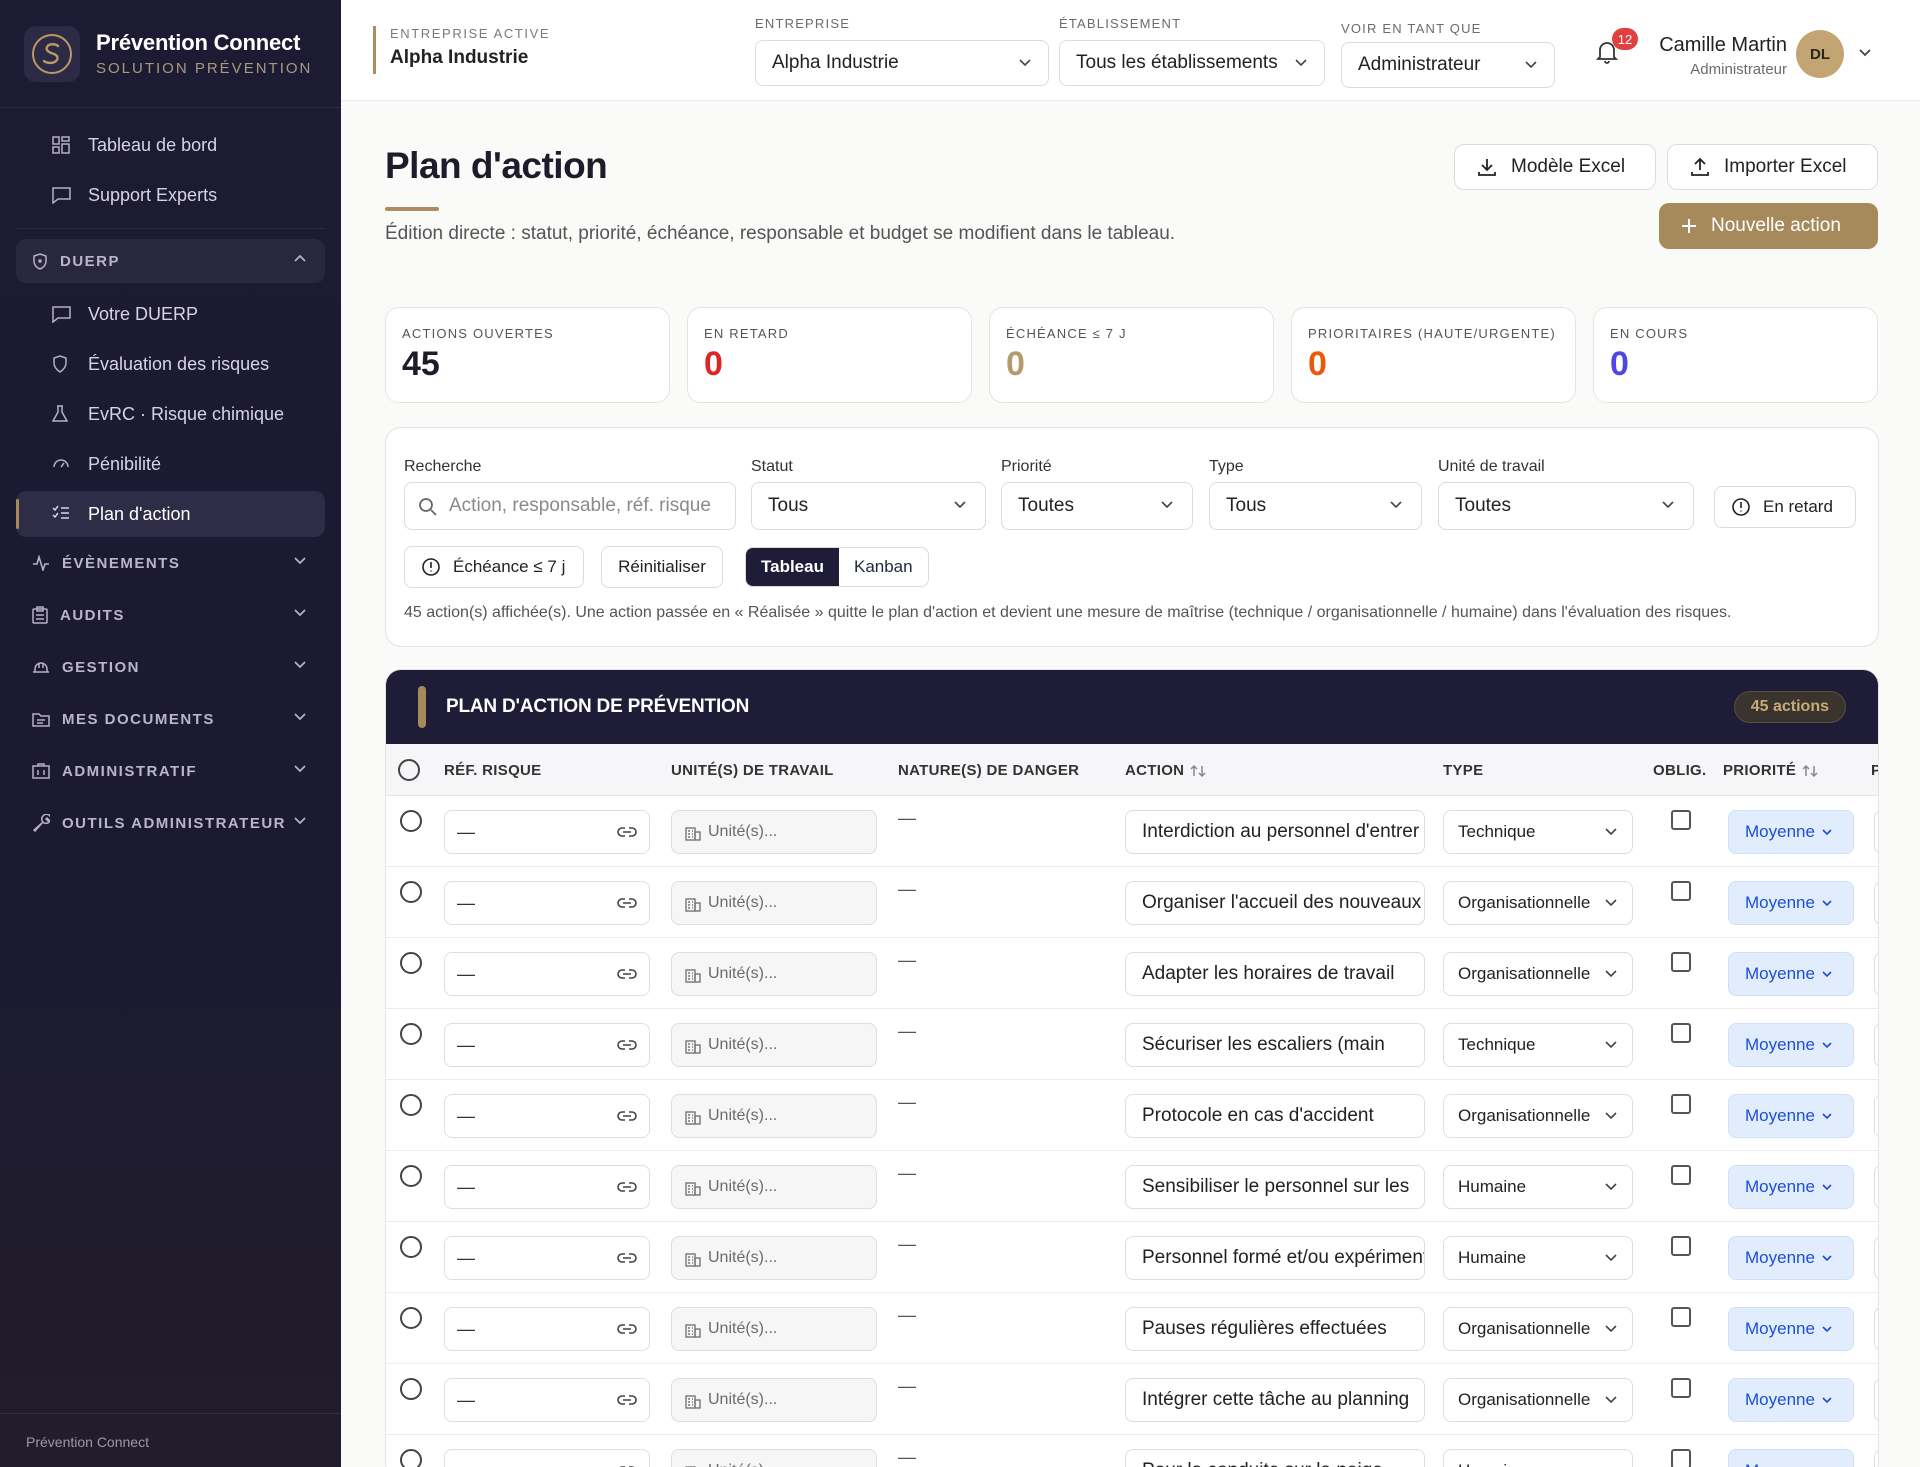  Describe the element at coordinates (170, 719) in the screenshot. I see `sidebar-group-documents: MES DOCUMENTS` at that location.